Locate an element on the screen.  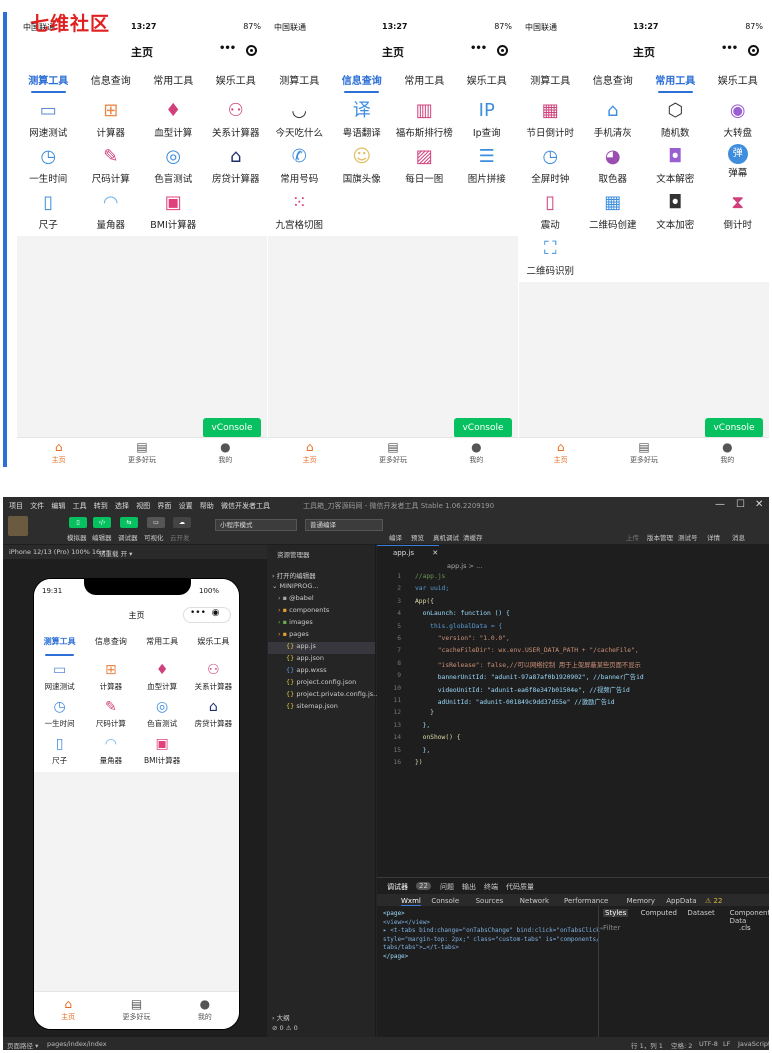
menu-item: 项目 is located at coordinates (16, 506).